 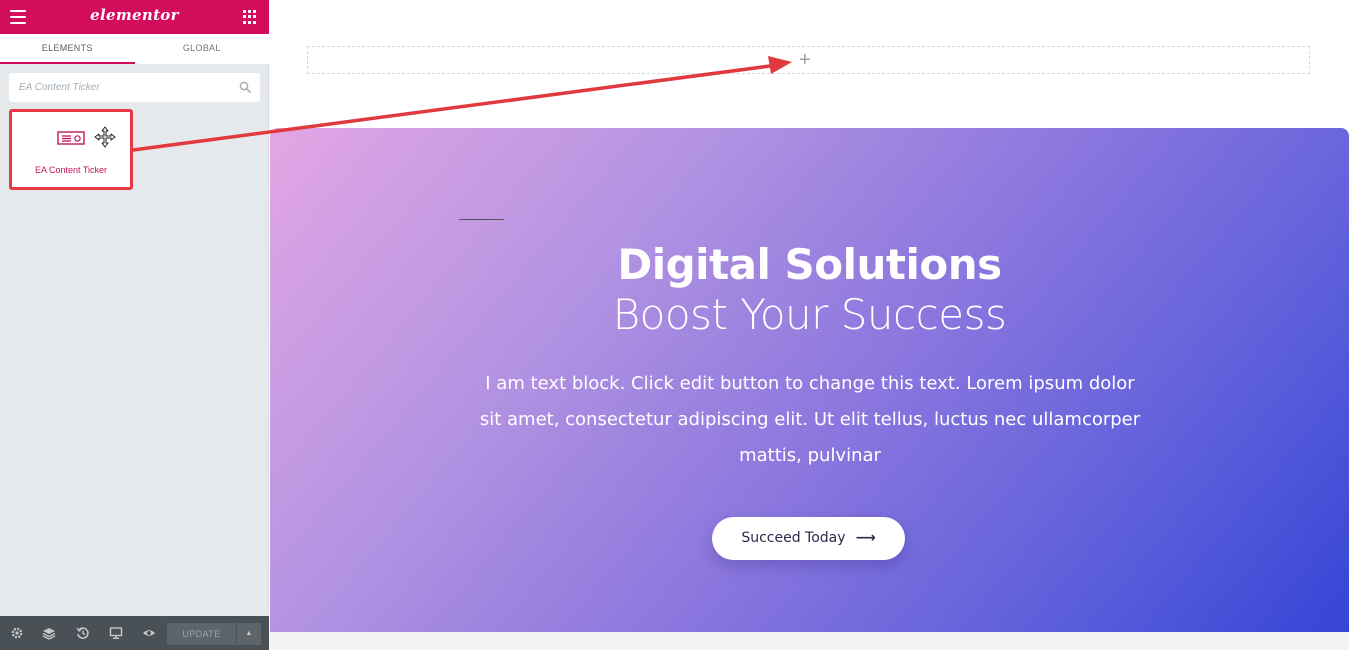 I want to click on elementor-logo: elementor, so click(x=134, y=15).